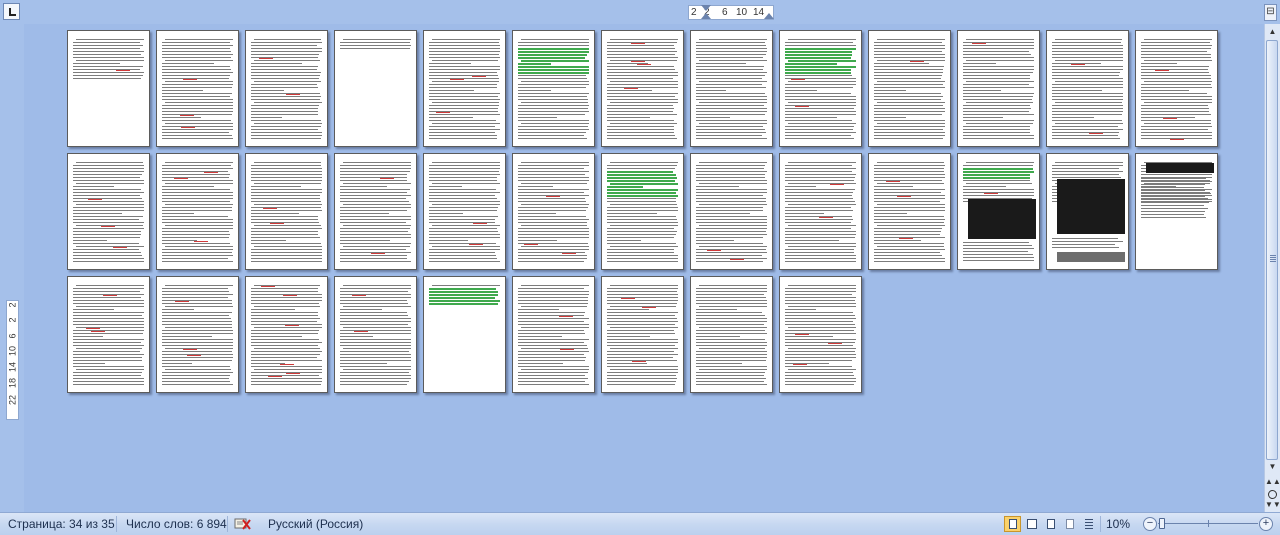 Image resolution: width=1280 pixels, height=535 pixels. I want to click on zoom-out-button: −, so click(1150, 524).